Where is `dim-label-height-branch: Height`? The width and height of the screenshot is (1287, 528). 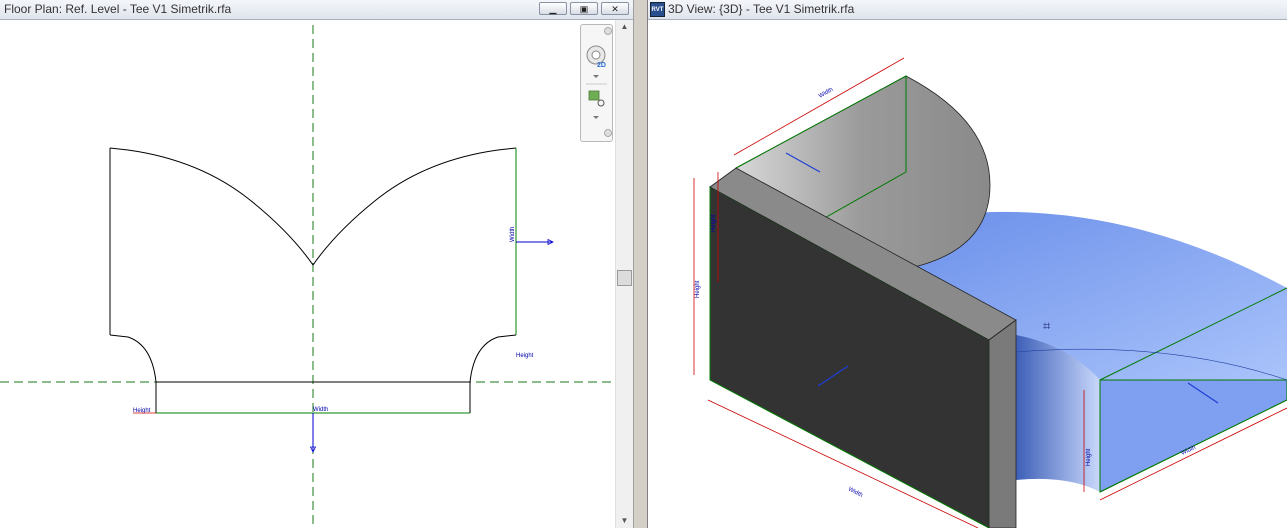
dim-label-height-branch: Height is located at coordinates (1089, 457).